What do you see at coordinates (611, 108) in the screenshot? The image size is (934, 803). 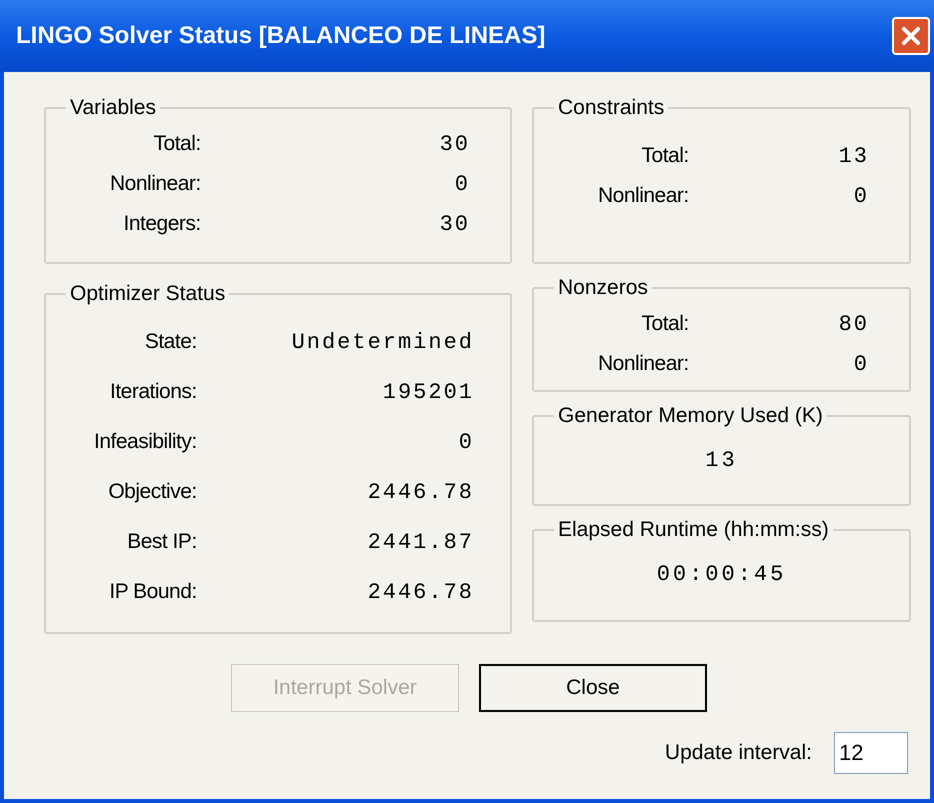 I see `group-title: Constraints` at bounding box center [611, 108].